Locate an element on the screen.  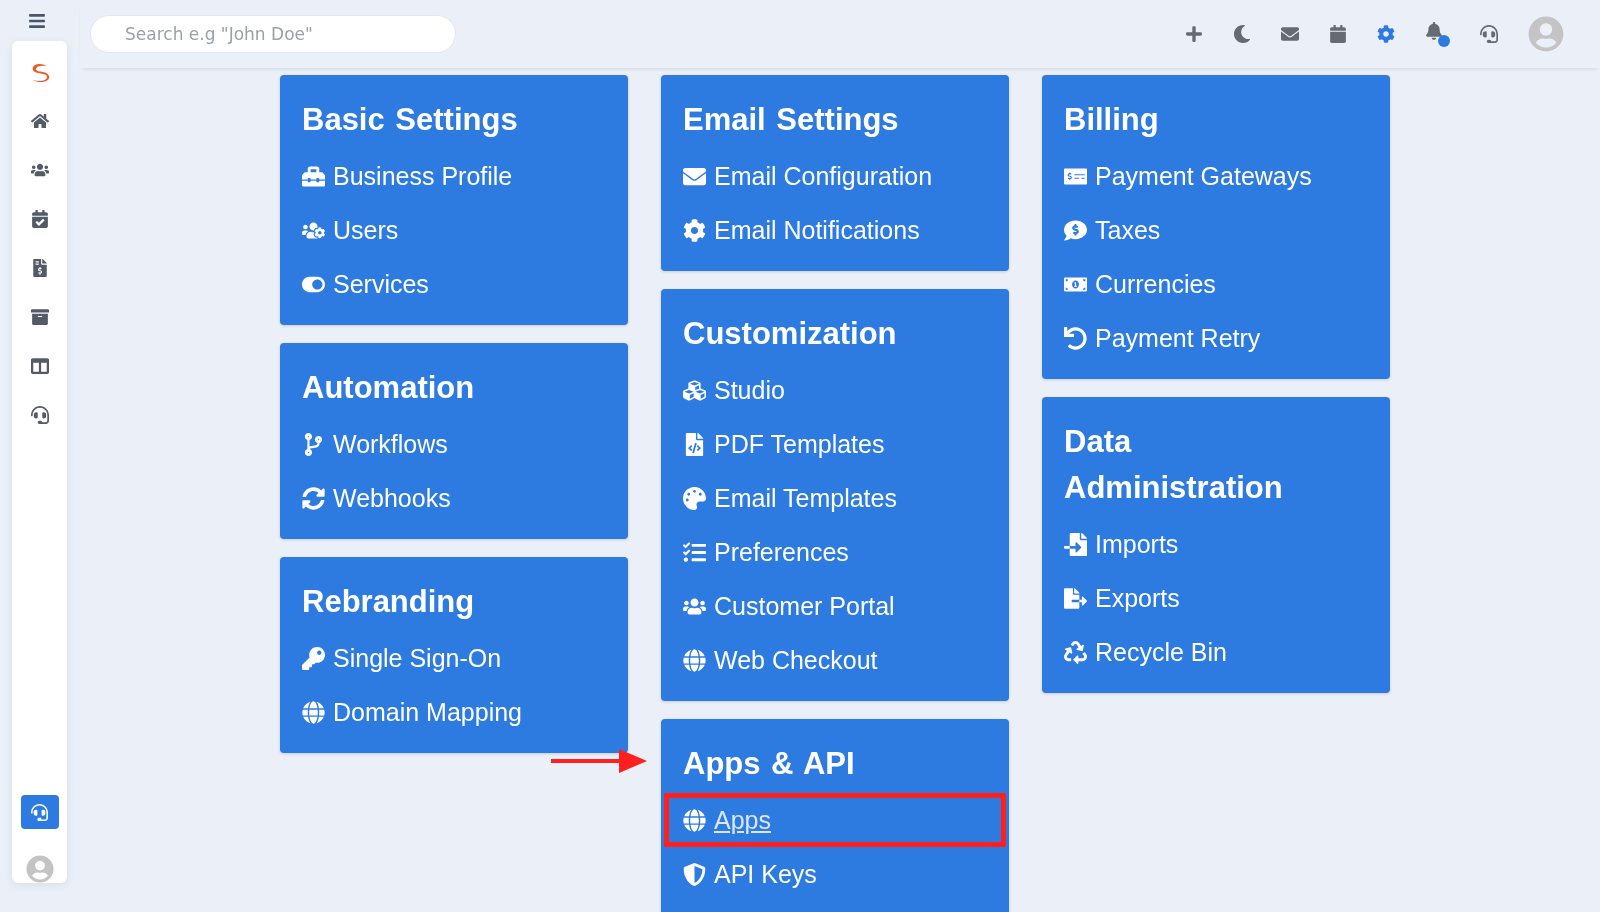
settings-link: Domain Mapping is located at coordinates (454, 712).